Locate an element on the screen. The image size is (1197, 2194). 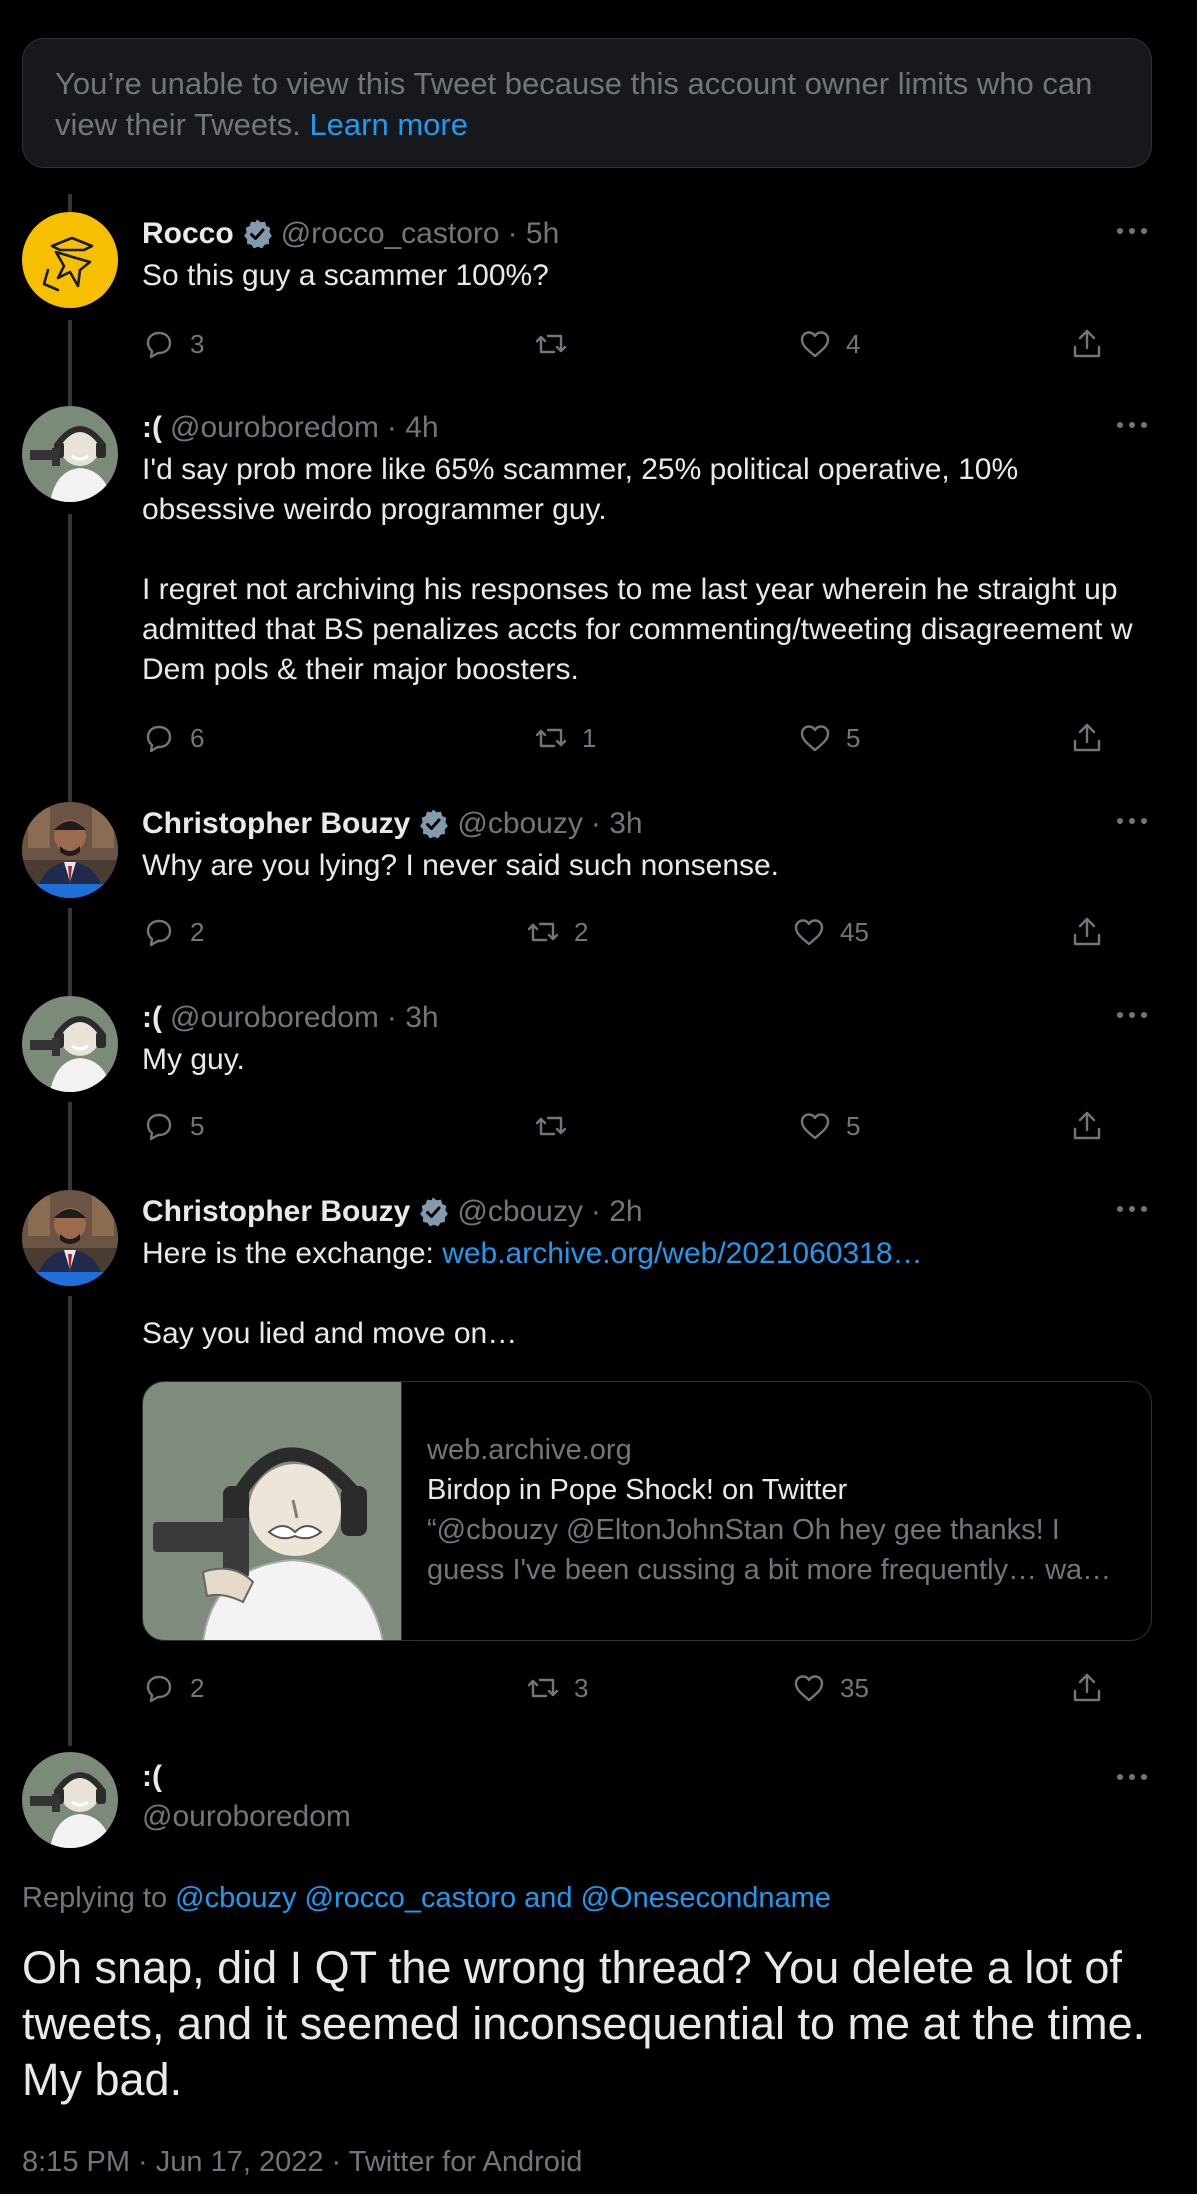
retweet-button: 1 is located at coordinates (565, 738).